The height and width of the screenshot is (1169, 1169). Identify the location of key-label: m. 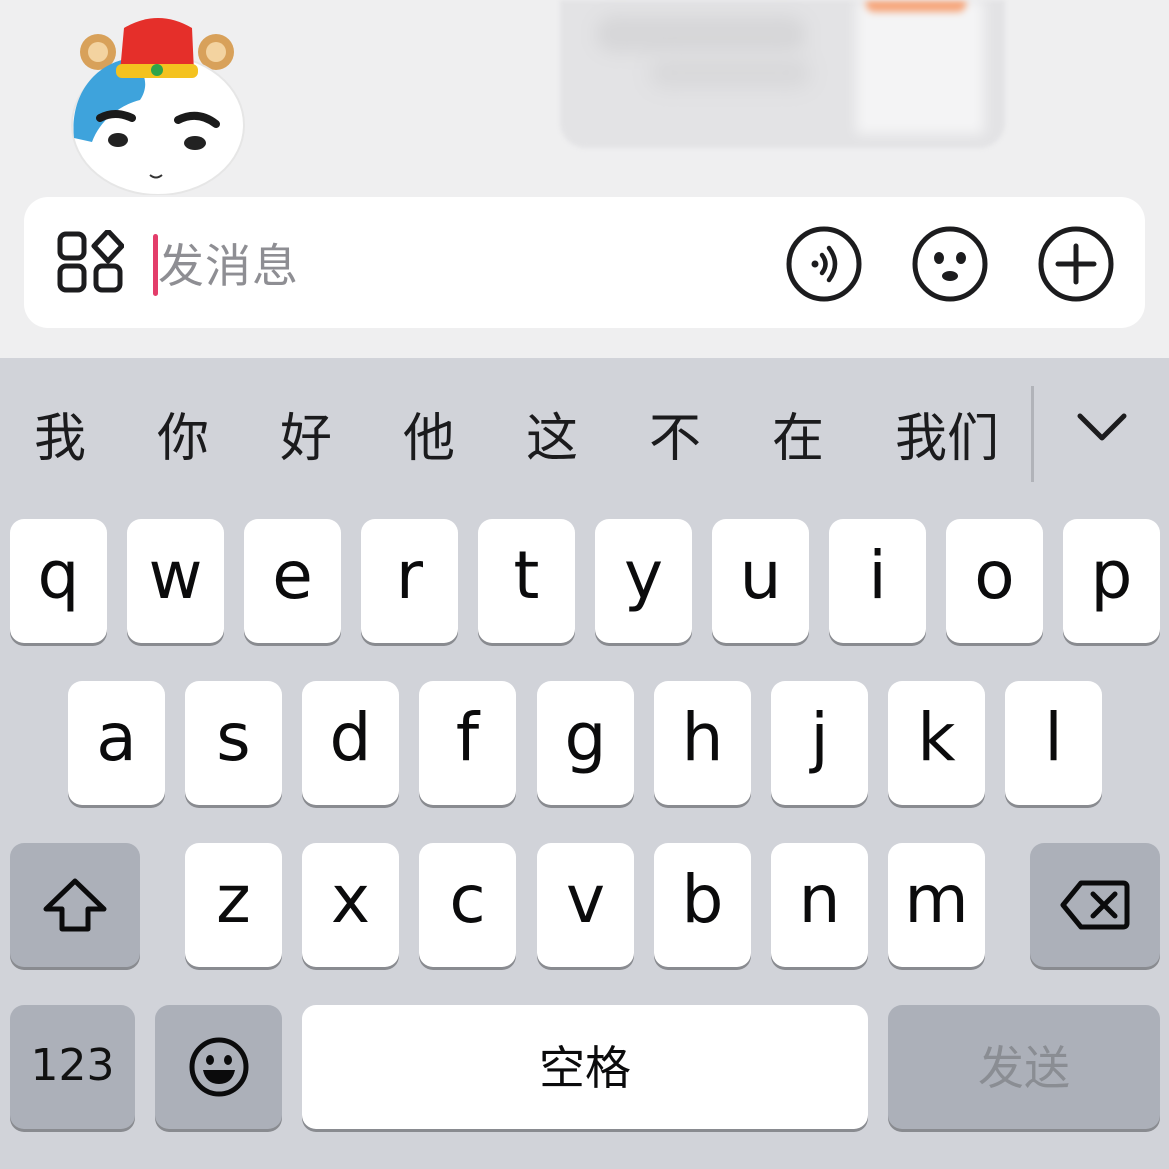
(936, 899).